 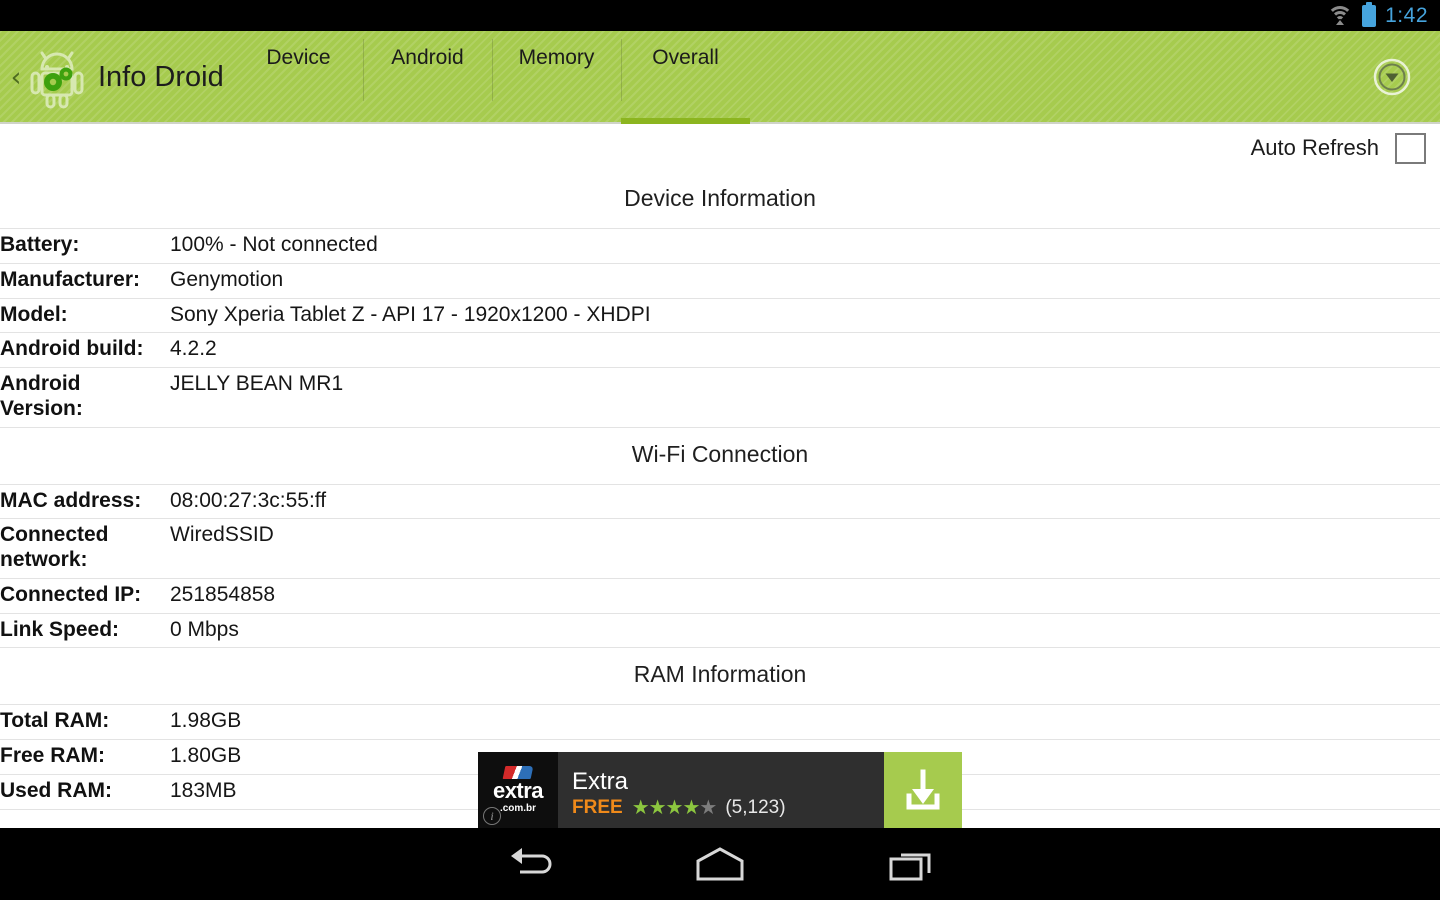 I want to click on wifi-icon, so click(x=1340, y=15).